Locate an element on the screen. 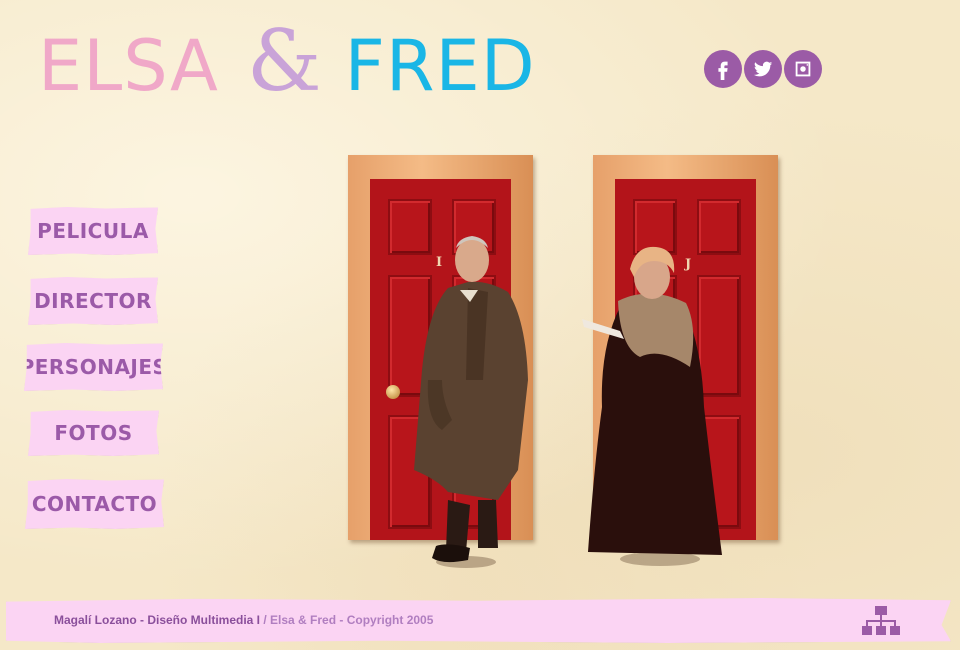 The height and width of the screenshot is (650, 960). facebook-icon is located at coordinates (723, 70).